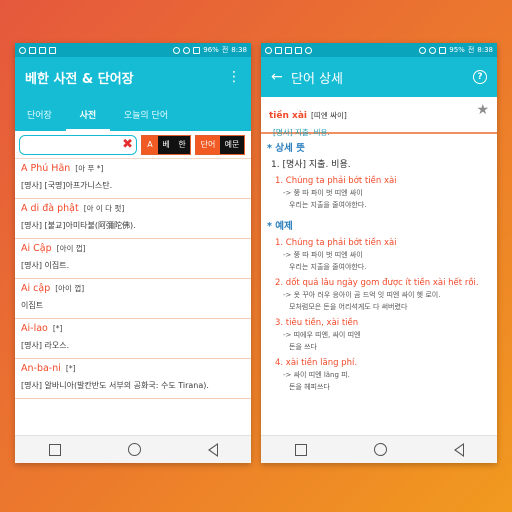 This screenshot has width=512, height=512. I want to click on back-arrow-icon: ←, so click(281, 77).